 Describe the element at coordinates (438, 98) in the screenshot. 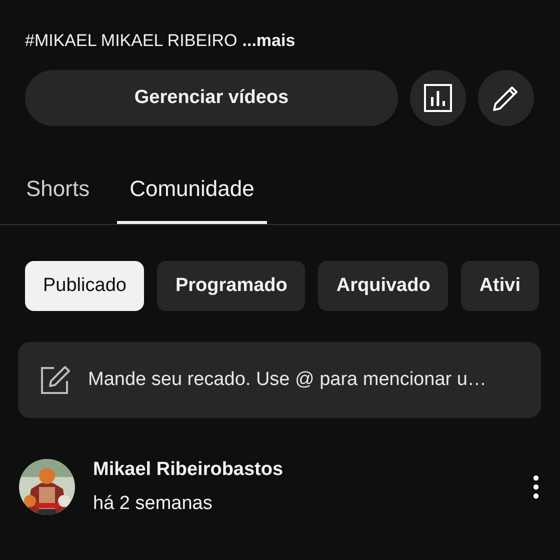

I see `bar-chart-icon` at that location.